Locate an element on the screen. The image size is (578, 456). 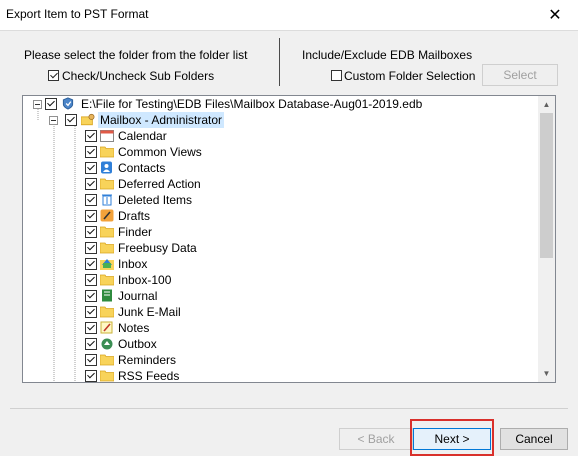
tree-folder-row: Common Views is located at coordinates (273, 152).